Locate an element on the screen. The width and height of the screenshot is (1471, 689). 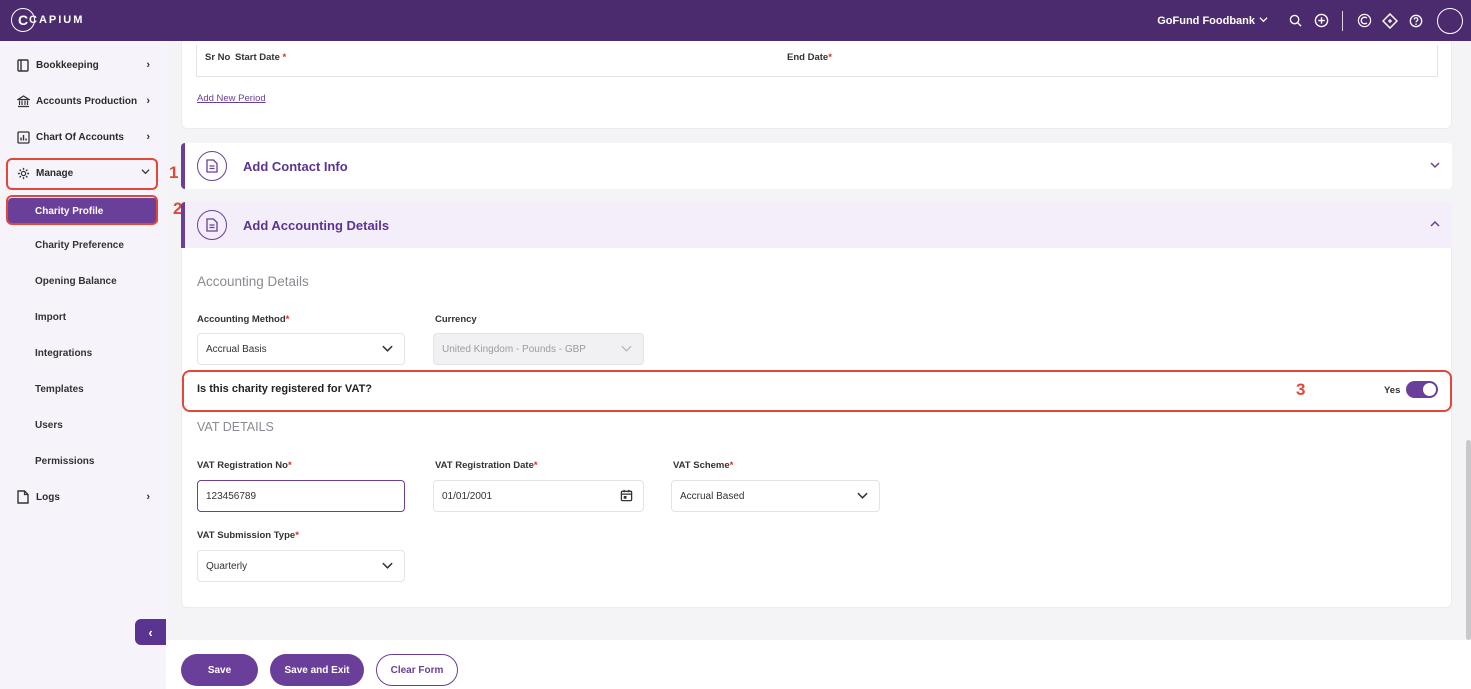
vat-scheme-label: VAT Scheme* is located at coordinates (703, 465).